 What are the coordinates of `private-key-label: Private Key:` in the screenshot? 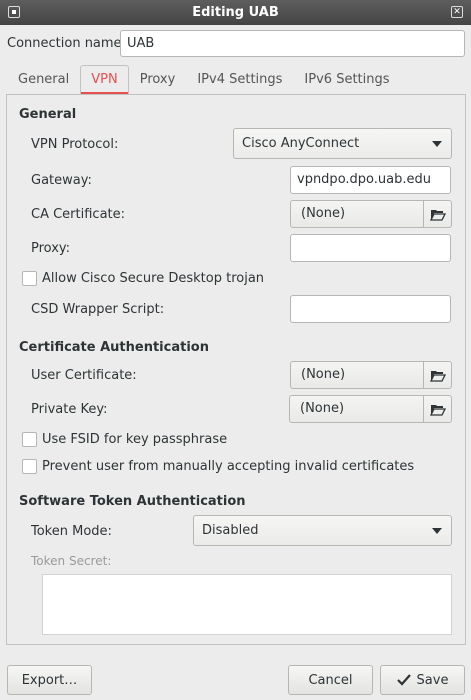 It's located at (69, 409).